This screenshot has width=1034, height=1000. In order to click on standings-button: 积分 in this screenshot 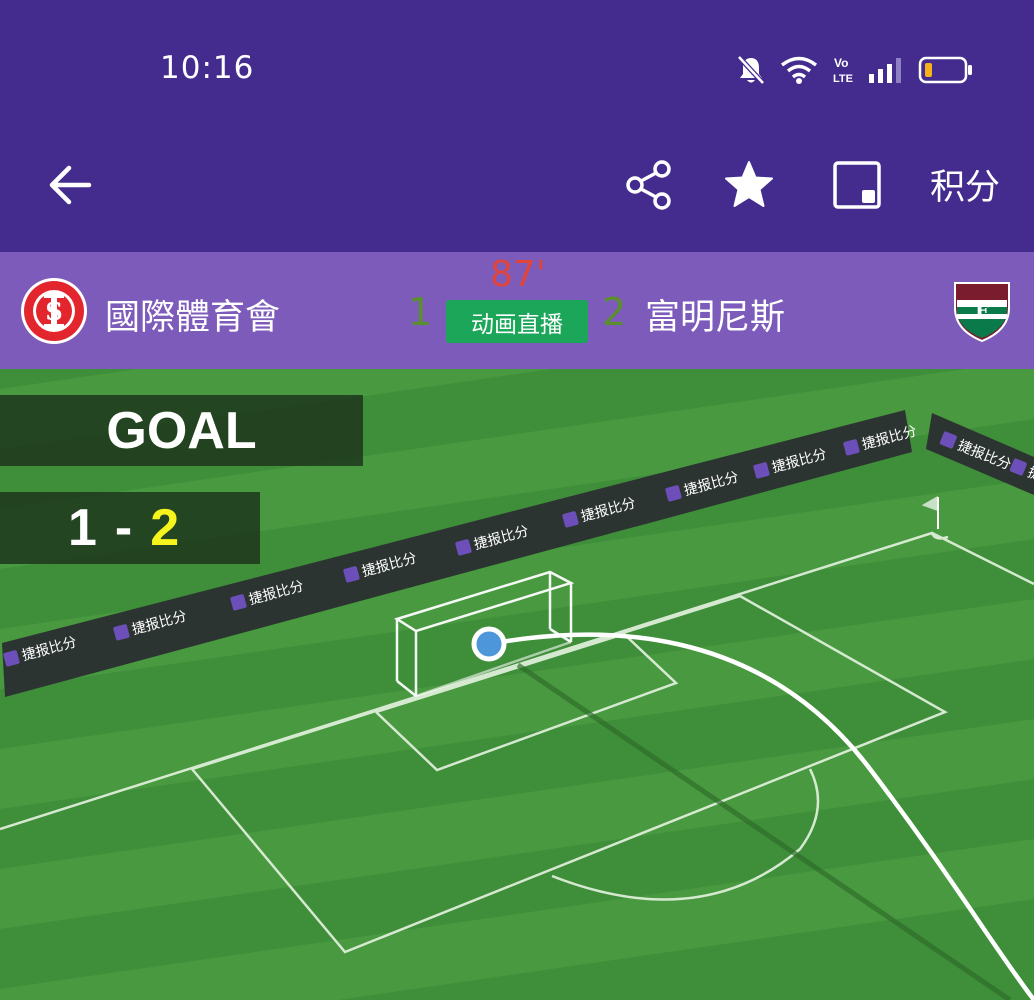, I will do `click(965, 184)`.